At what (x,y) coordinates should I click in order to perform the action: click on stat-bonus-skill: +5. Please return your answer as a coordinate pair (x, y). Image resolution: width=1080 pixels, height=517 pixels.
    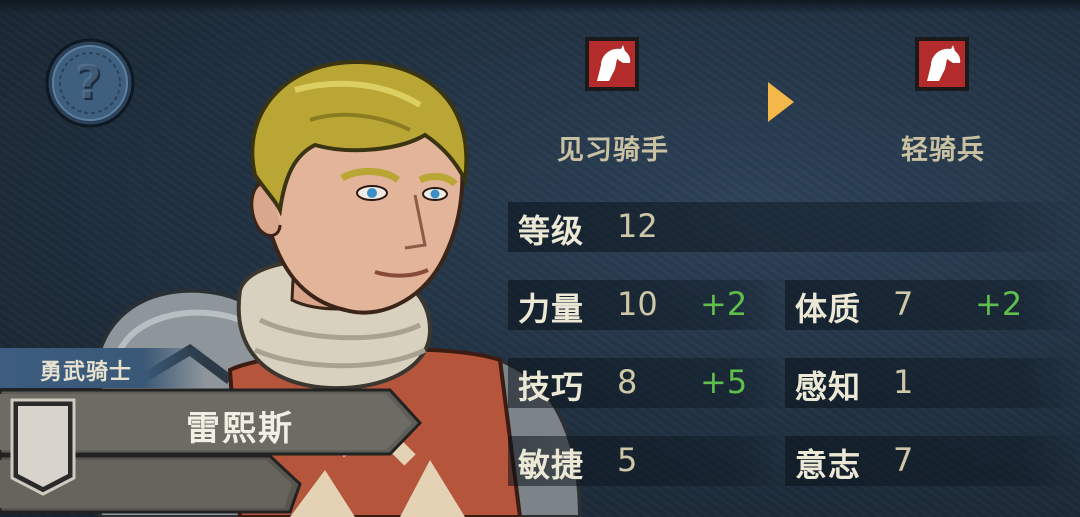
    Looking at the image, I should click on (724, 382).